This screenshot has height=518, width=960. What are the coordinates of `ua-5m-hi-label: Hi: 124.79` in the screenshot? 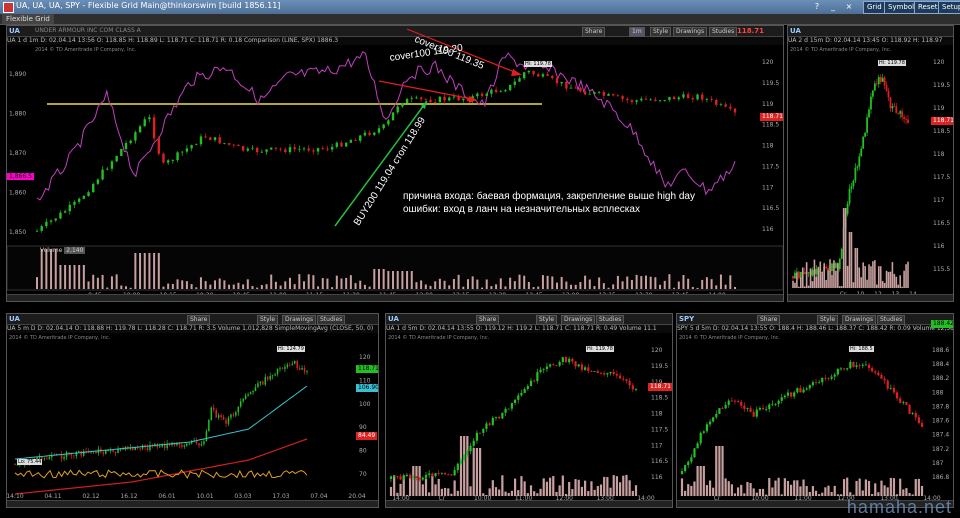 It's located at (291, 349).